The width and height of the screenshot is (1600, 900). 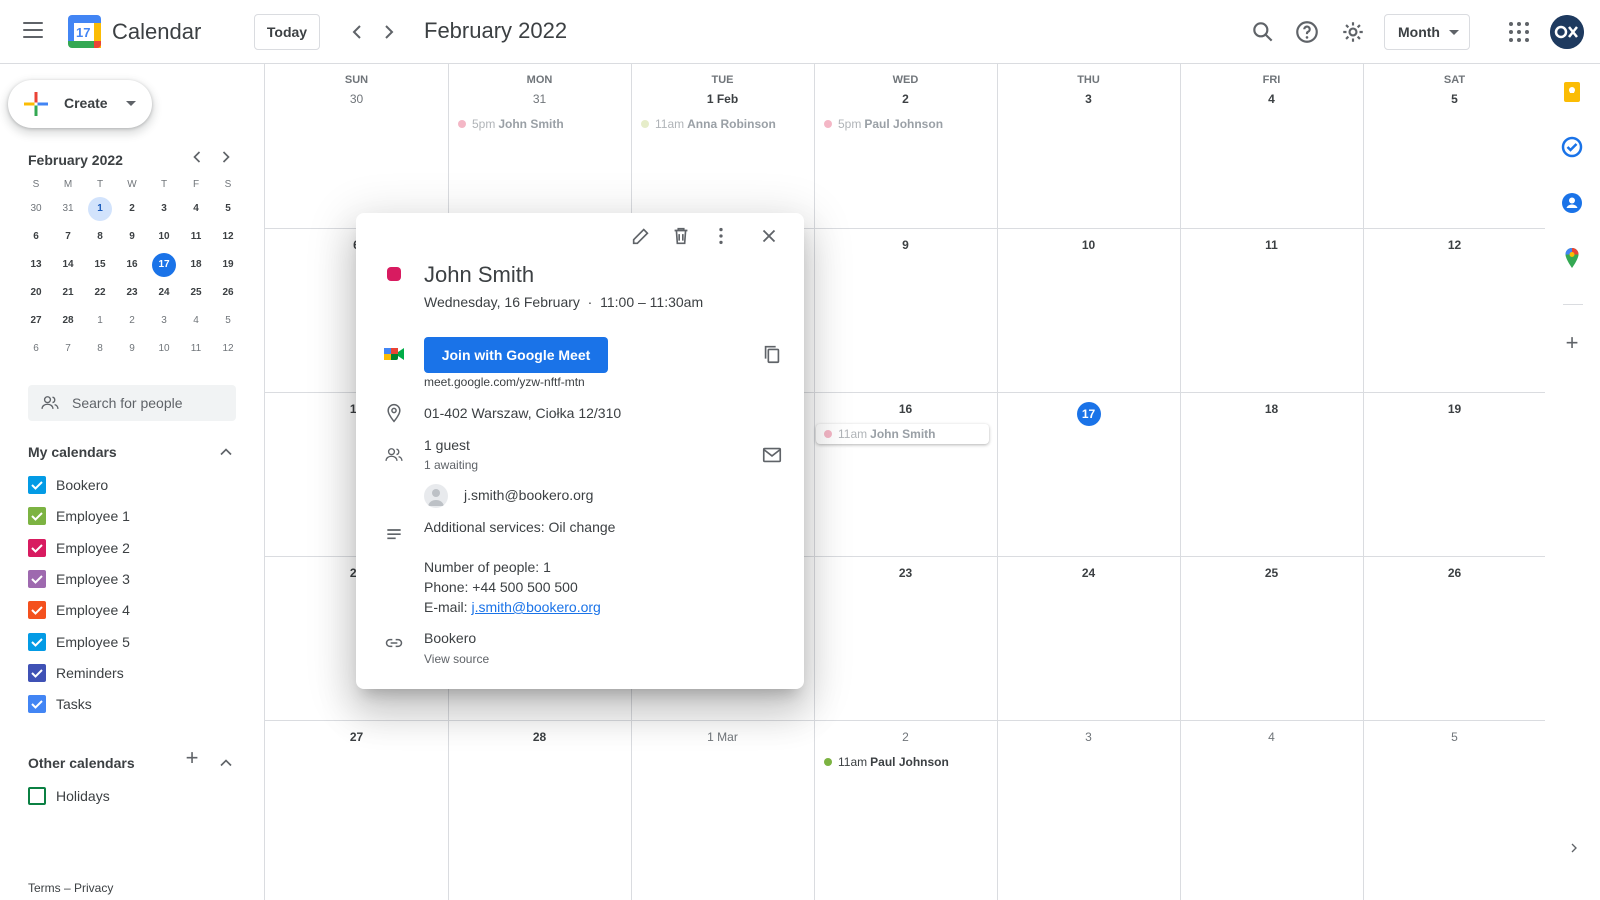 What do you see at coordinates (539, 737) in the screenshot?
I see `day-number: 28` at bounding box center [539, 737].